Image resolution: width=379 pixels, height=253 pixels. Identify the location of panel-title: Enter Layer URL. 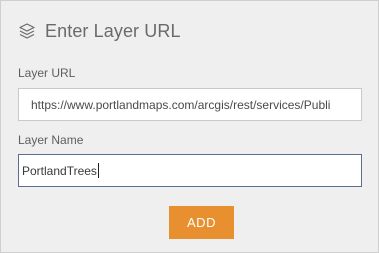
(113, 30).